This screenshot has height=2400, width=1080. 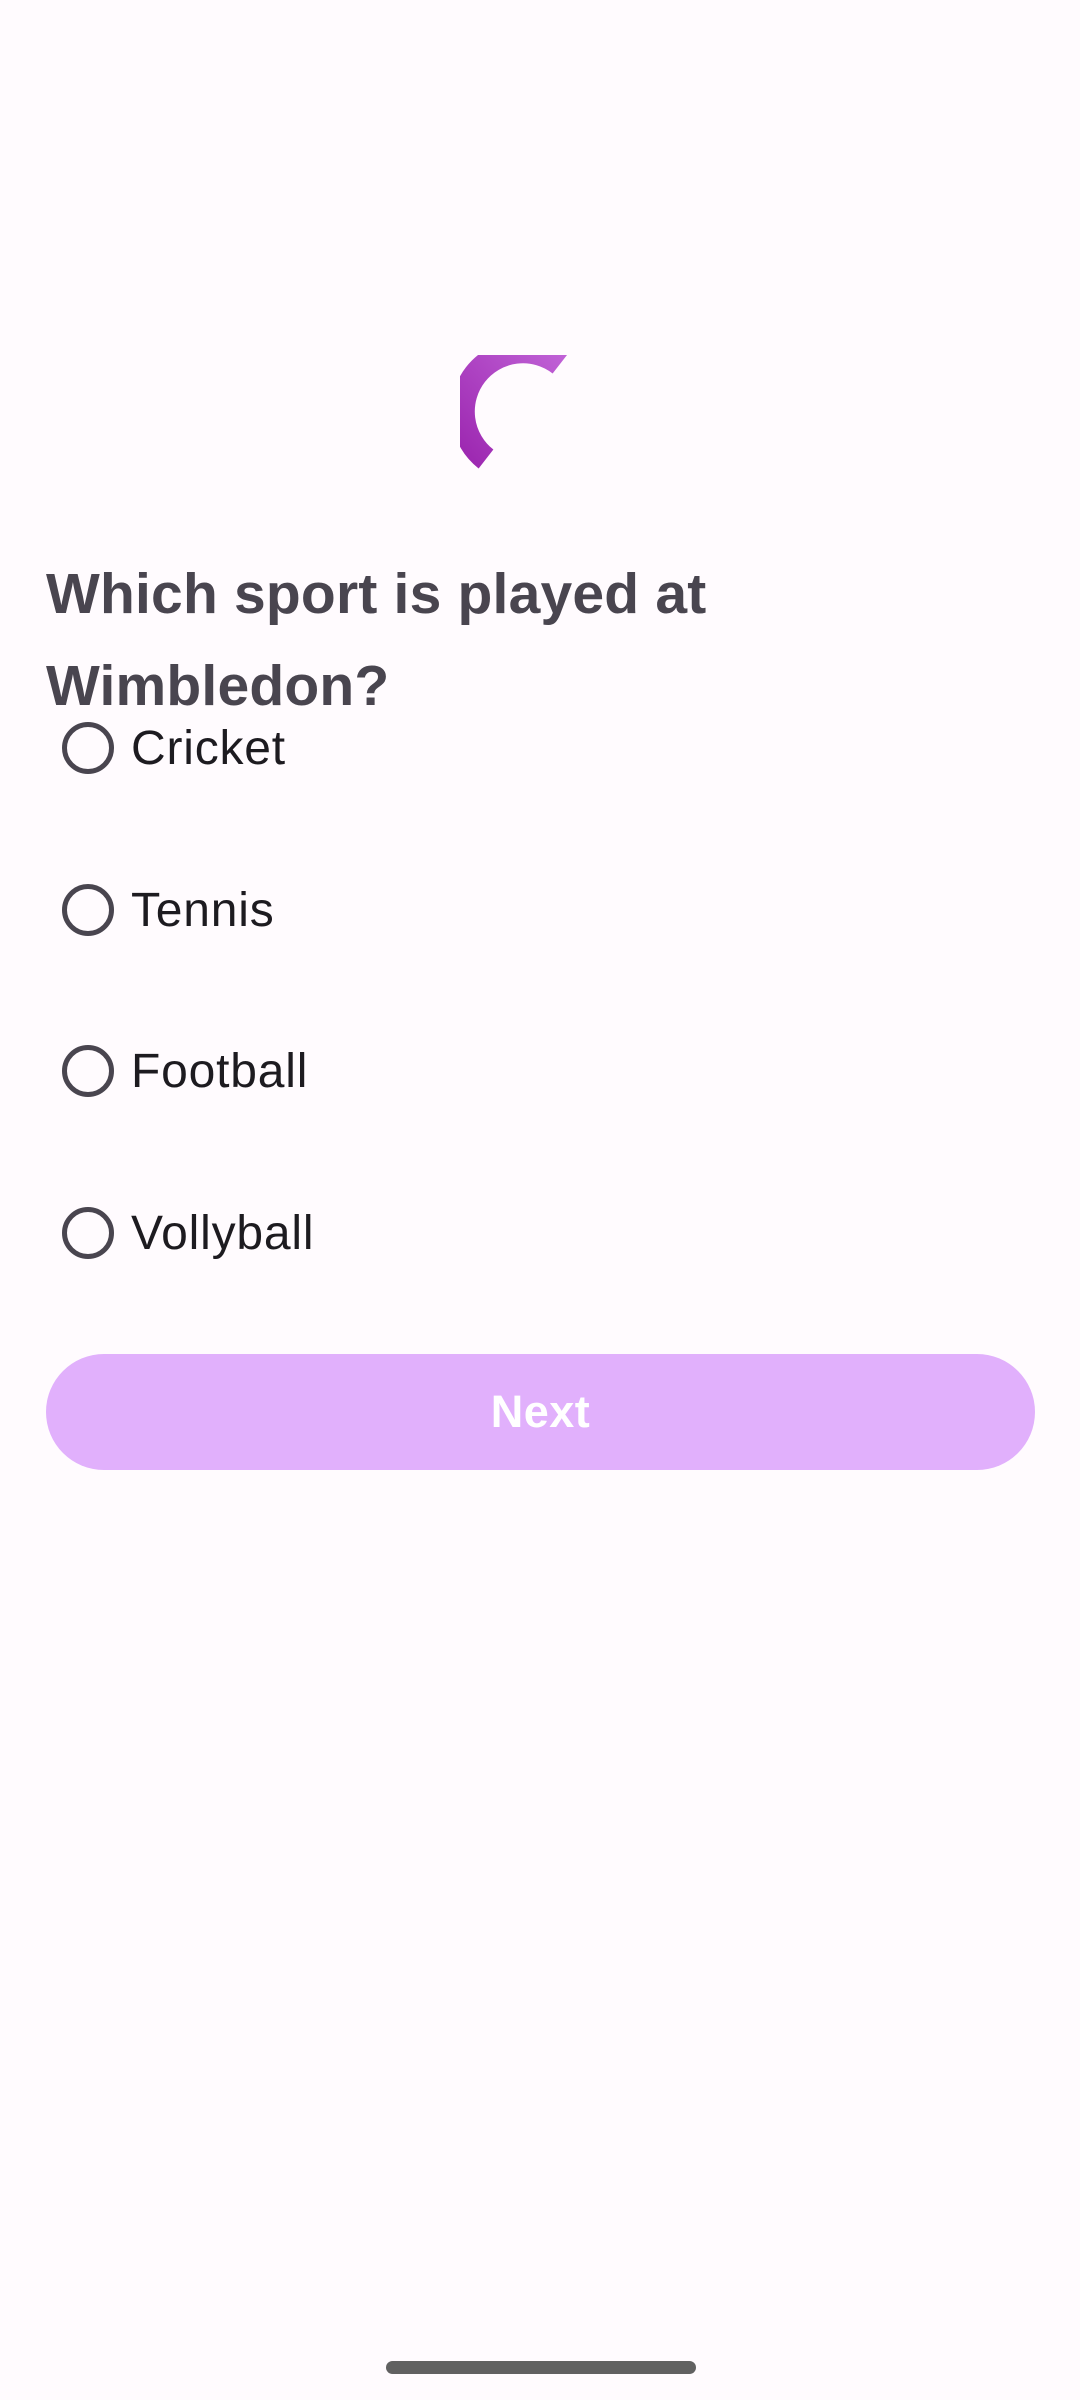 What do you see at coordinates (540, 1412) in the screenshot?
I see `next-button: Next` at bounding box center [540, 1412].